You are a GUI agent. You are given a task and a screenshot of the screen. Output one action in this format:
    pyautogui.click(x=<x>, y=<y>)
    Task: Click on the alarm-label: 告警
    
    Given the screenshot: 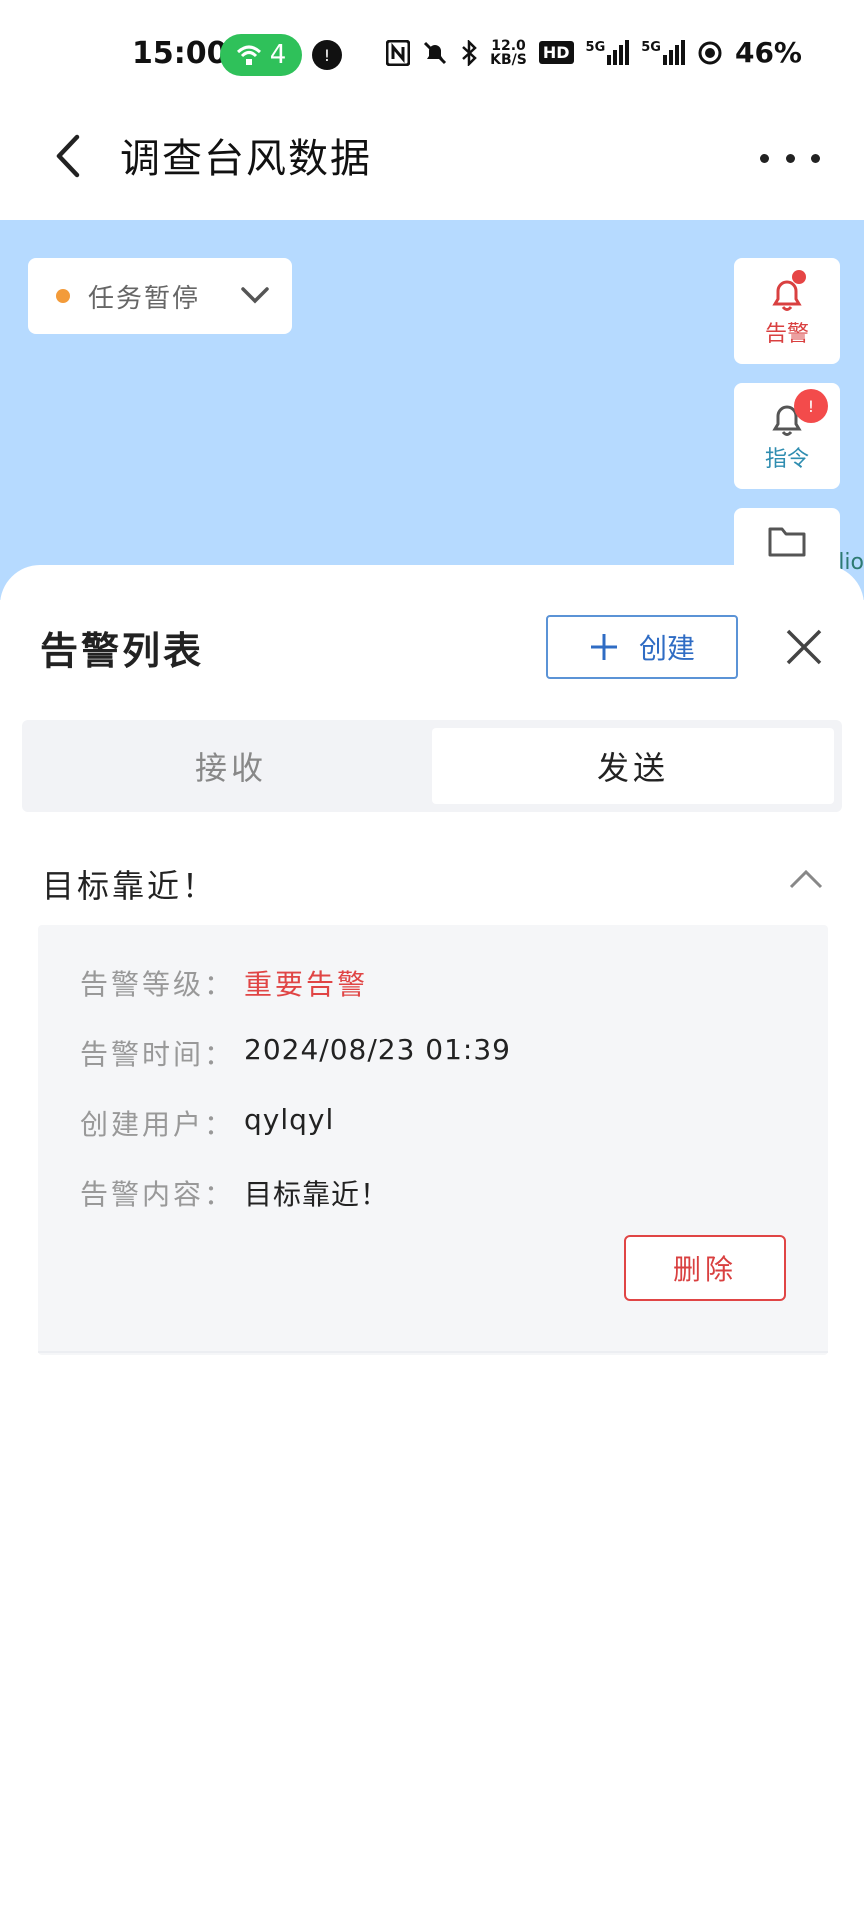 What is the action you would take?
    pyautogui.click(x=786, y=334)
    